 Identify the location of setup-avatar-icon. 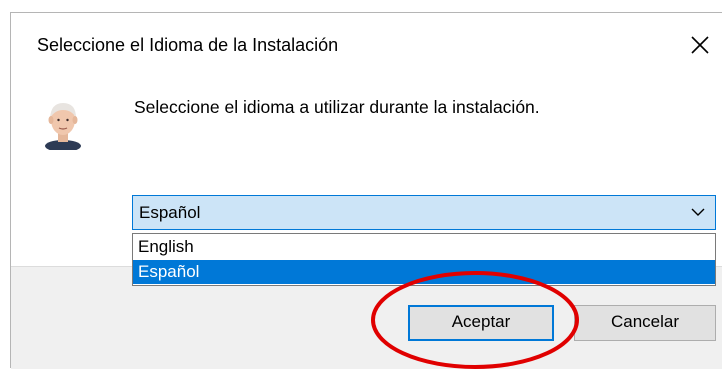
(63, 126).